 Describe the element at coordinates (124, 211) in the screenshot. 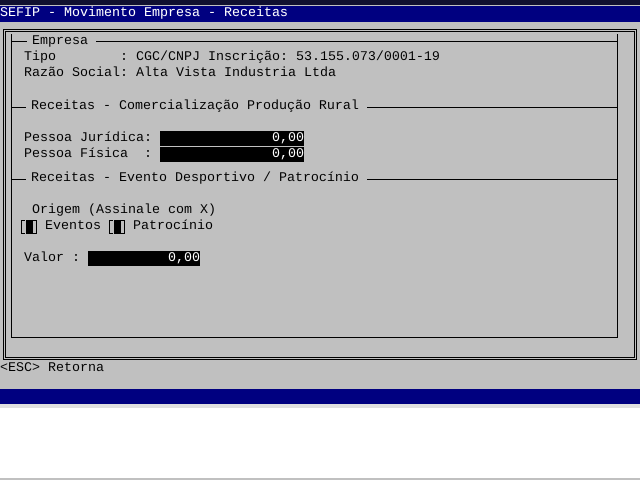

I see `instruction-text: Origem (Assinale com X)` at that location.